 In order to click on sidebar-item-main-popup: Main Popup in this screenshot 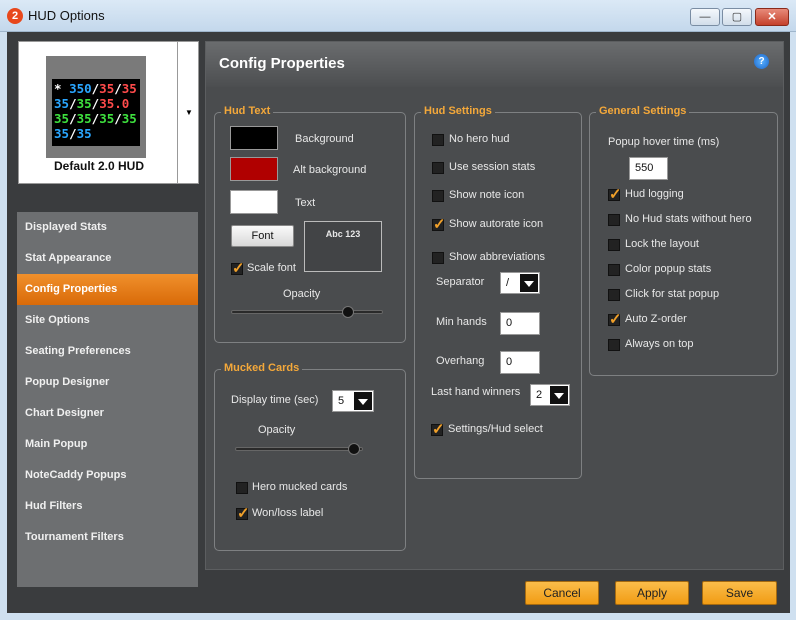, I will do `click(107, 444)`.